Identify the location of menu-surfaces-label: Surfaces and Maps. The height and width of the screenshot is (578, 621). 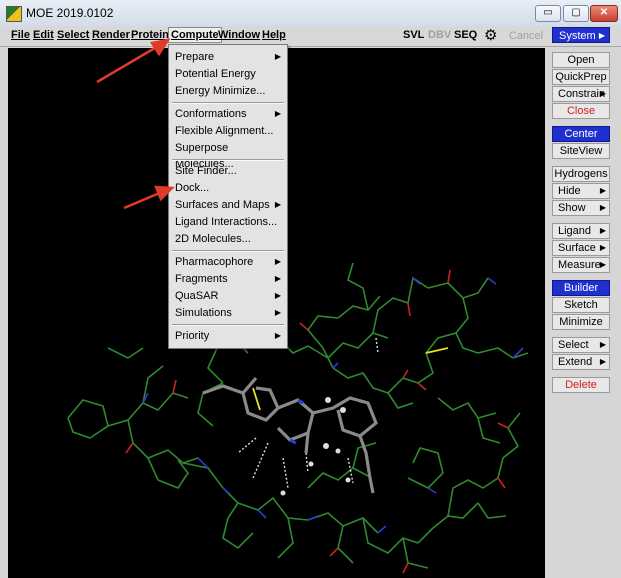
(222, 205).